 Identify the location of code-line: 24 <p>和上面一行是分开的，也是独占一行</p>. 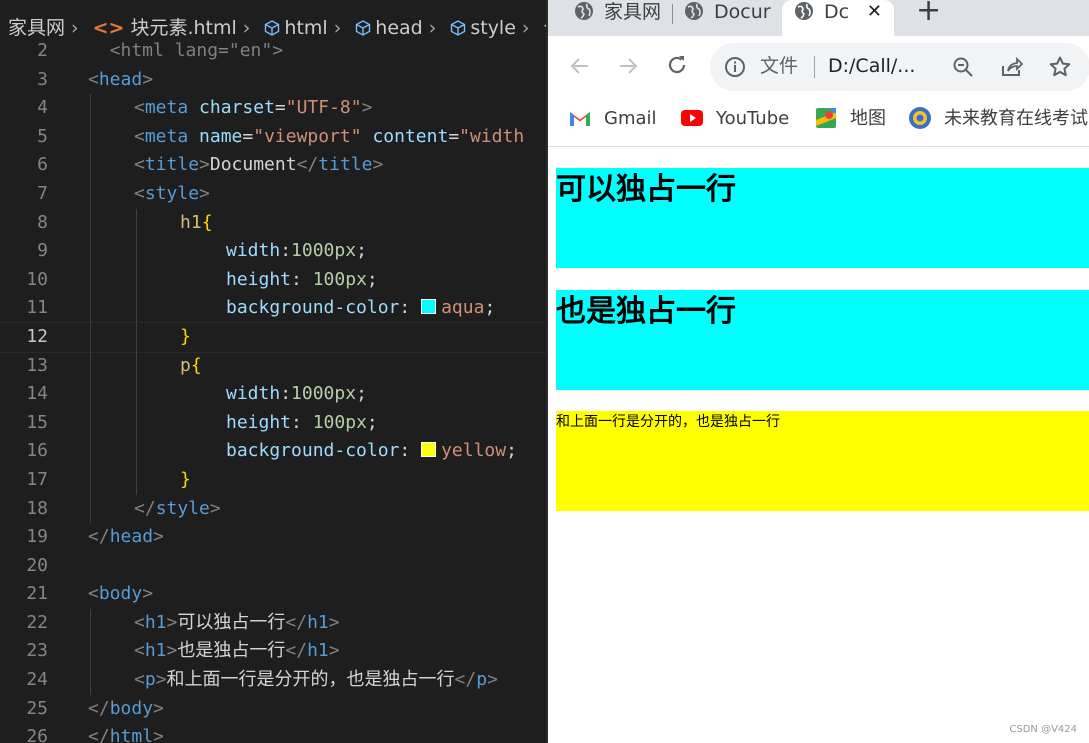
(273, 680).